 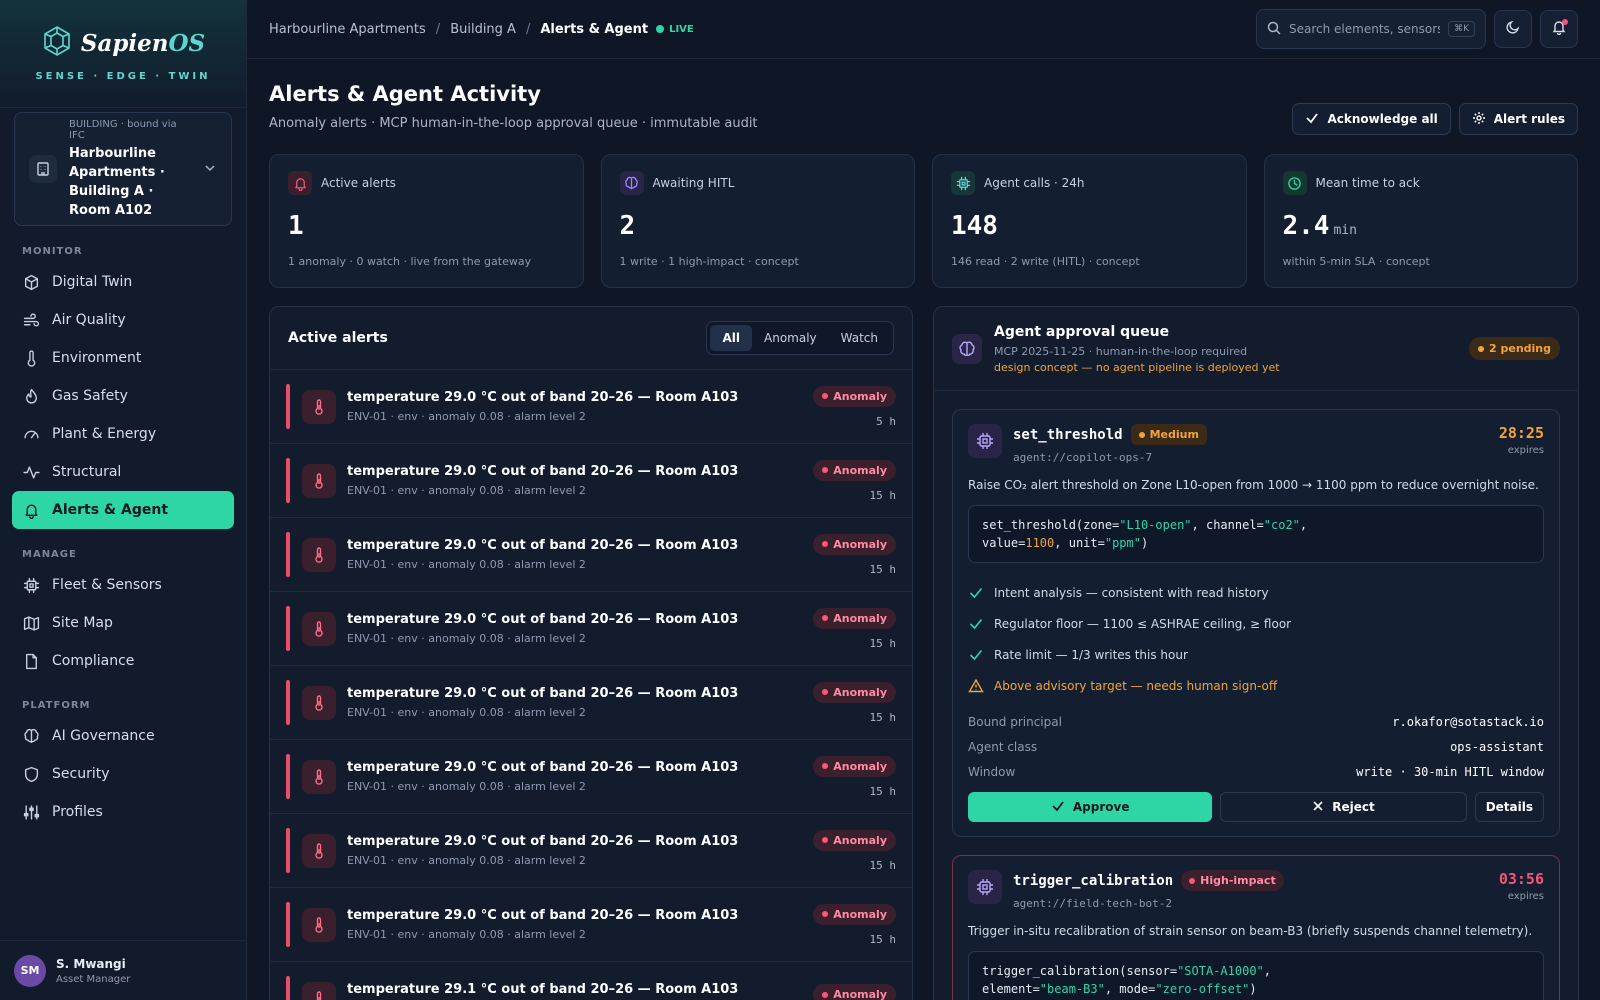 What do you see at coordinates (1565, 22) in the screenshot?
I see `notification-dot` at bounding box center [1565, 22].